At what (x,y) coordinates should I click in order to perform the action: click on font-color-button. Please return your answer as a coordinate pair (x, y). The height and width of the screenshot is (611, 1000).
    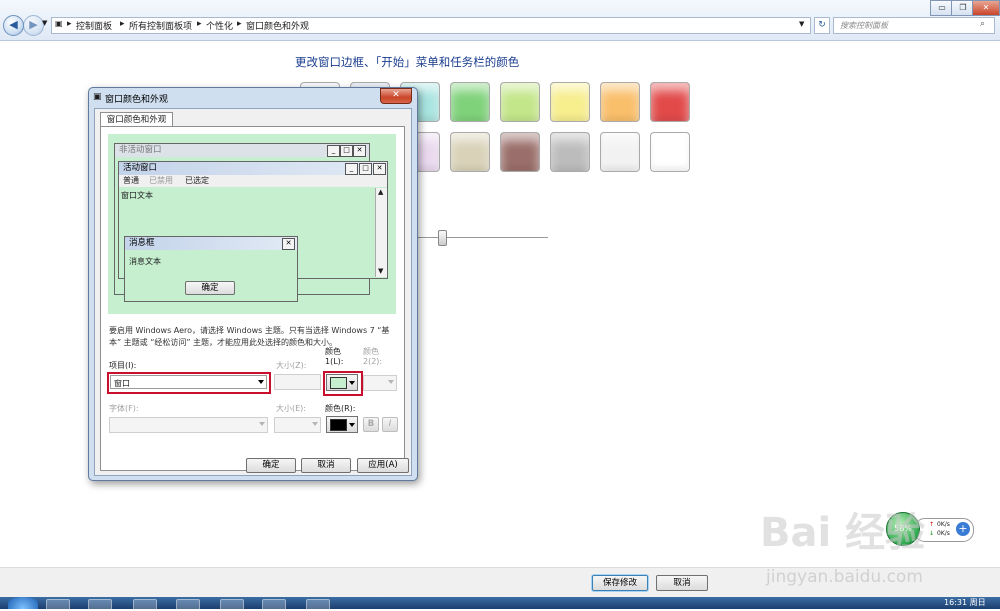
    Looking at the image, I should click on (342, 424).